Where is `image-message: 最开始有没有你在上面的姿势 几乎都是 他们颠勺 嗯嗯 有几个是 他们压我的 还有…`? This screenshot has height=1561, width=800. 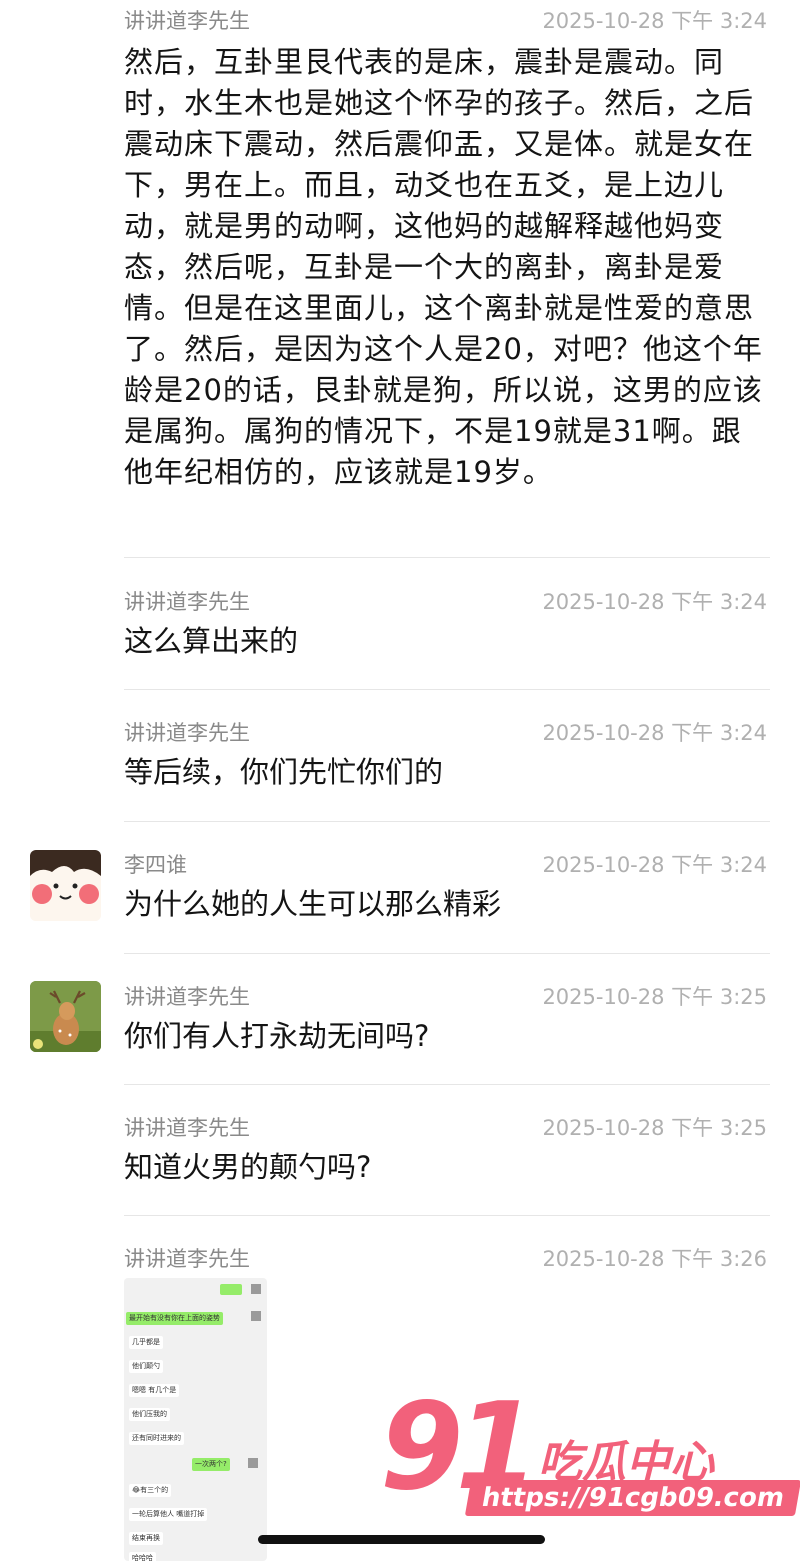
image-message: 最开始有没有你在上面的姿势 几乎都是 他们颠勺 嗯嗯 有几个是 他们压我的 还有… is located at coordinates (195, 1419).